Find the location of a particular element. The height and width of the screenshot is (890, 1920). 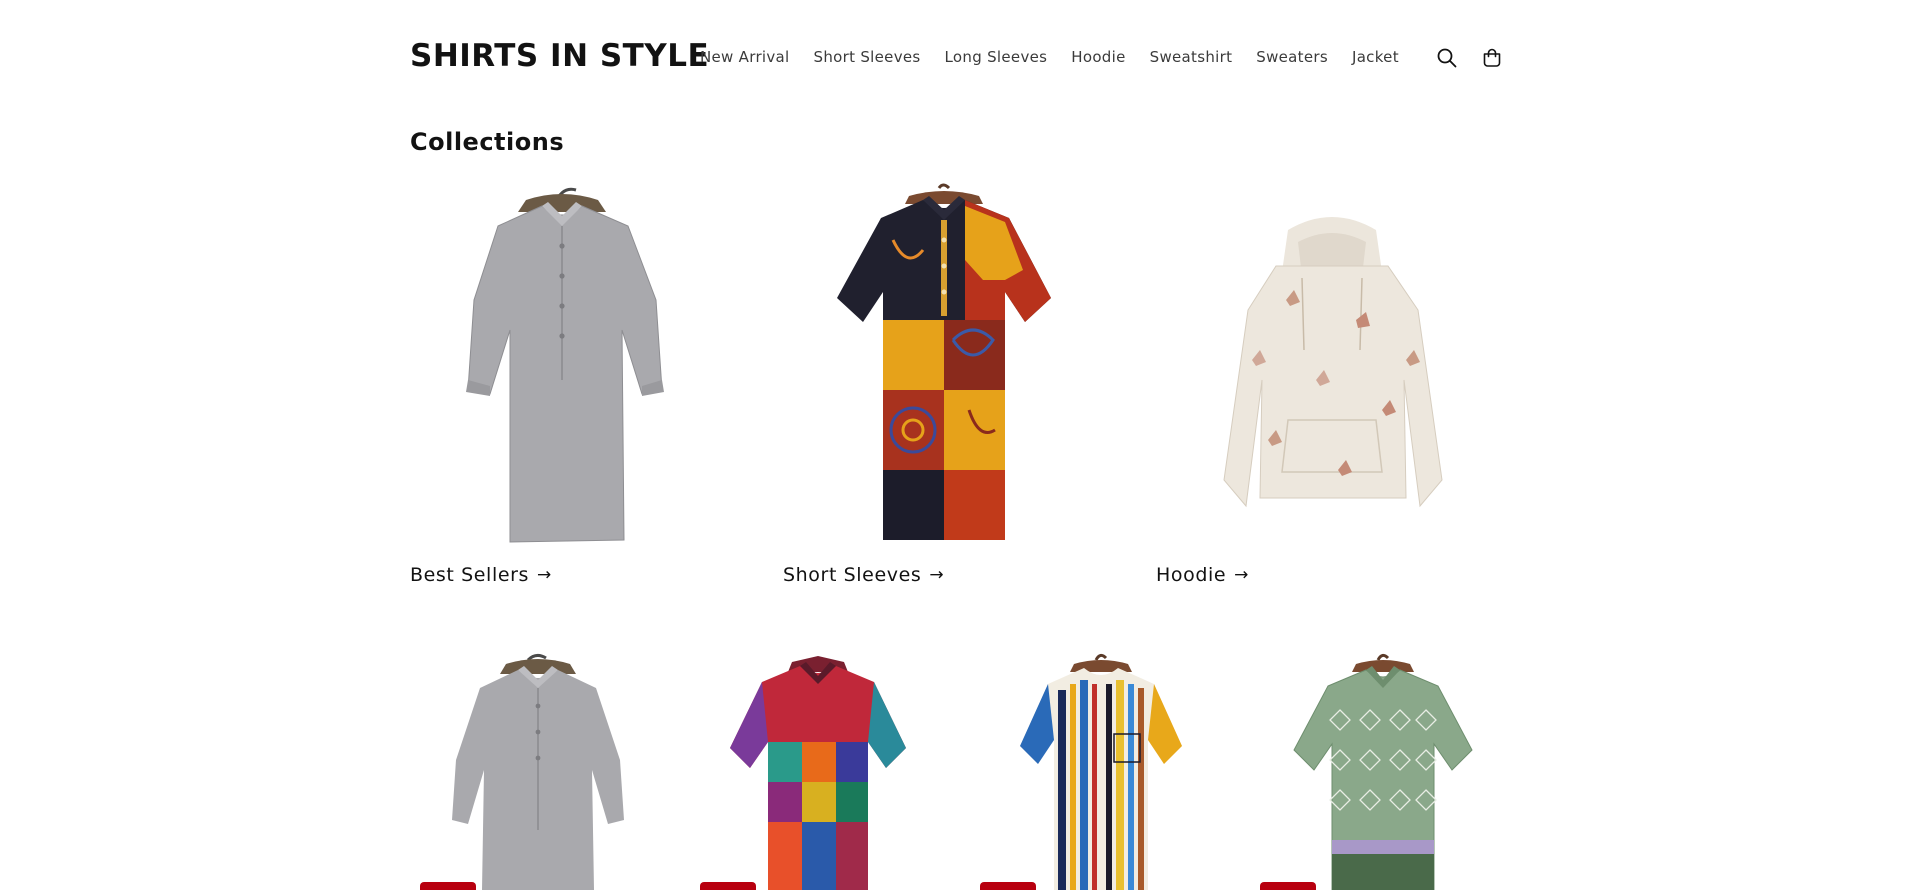

nav-item-jacket: Jacket is located at coordinates (1375, 57).